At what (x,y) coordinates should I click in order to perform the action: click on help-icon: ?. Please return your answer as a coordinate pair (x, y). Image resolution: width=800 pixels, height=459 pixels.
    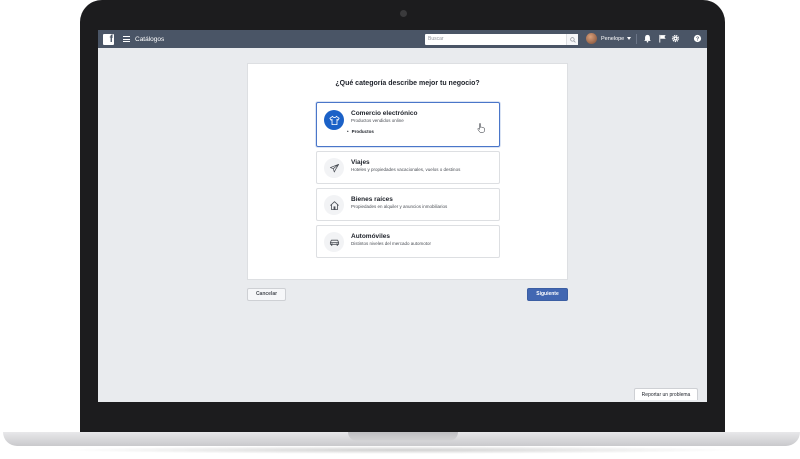
    Looking at the image, I should click on (697, 38).